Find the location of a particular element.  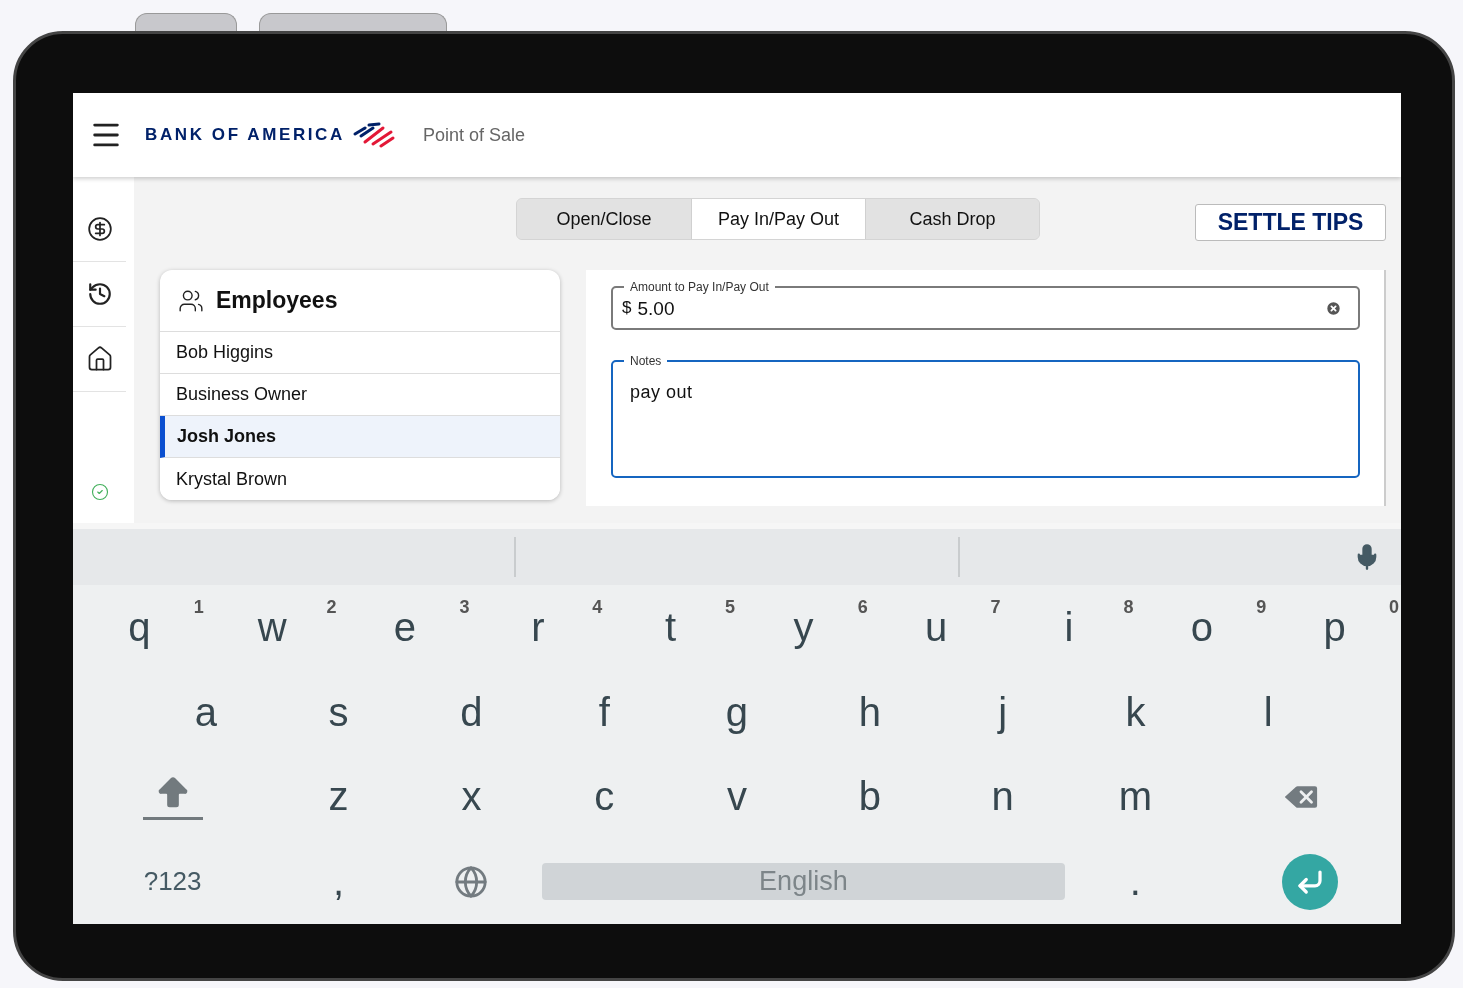

keyboard-key: q 1 is located at coordinates (139, 627).